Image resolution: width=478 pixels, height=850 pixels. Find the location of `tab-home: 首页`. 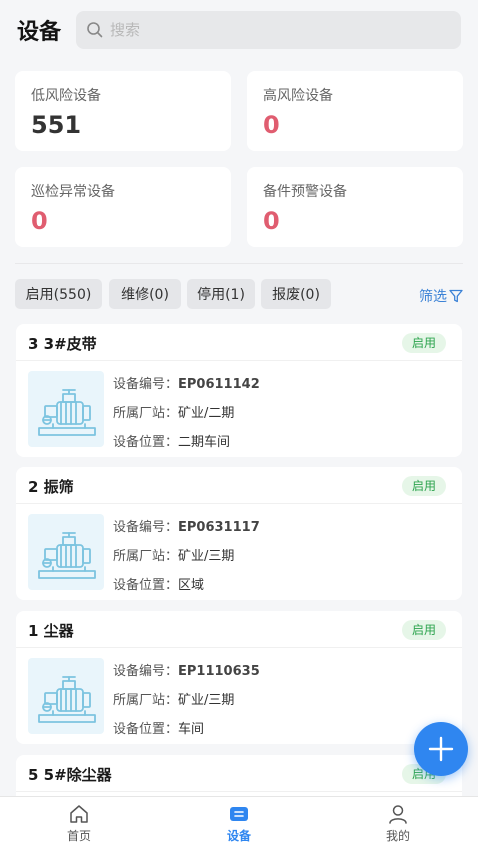

tab-home: 首页 is located at coordinates (79, 823).